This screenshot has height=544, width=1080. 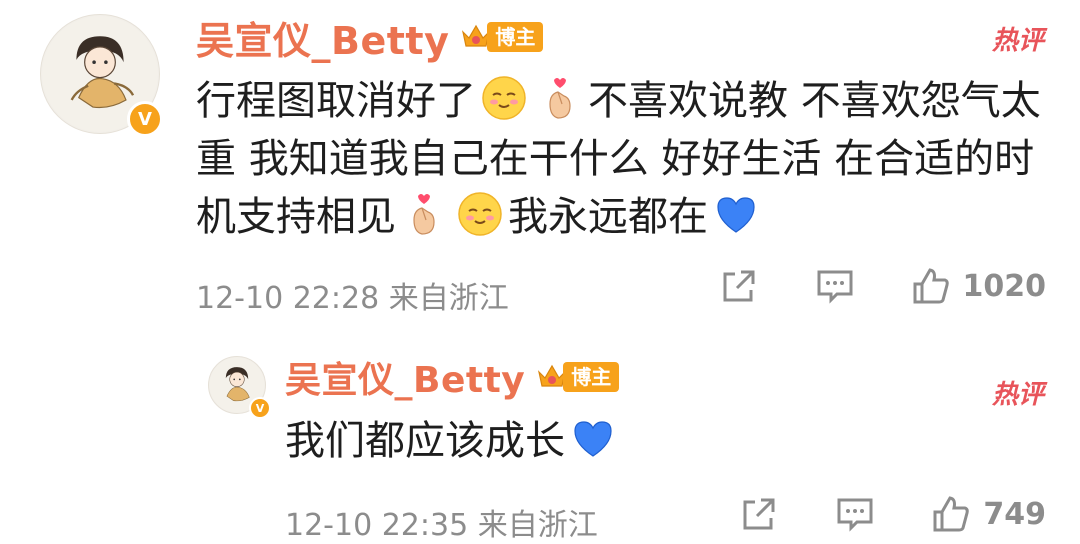 What do you see at coordinates (1014, 514) in the screenshot?
I see `like-count: 749` at bounding box center [1014, 514].